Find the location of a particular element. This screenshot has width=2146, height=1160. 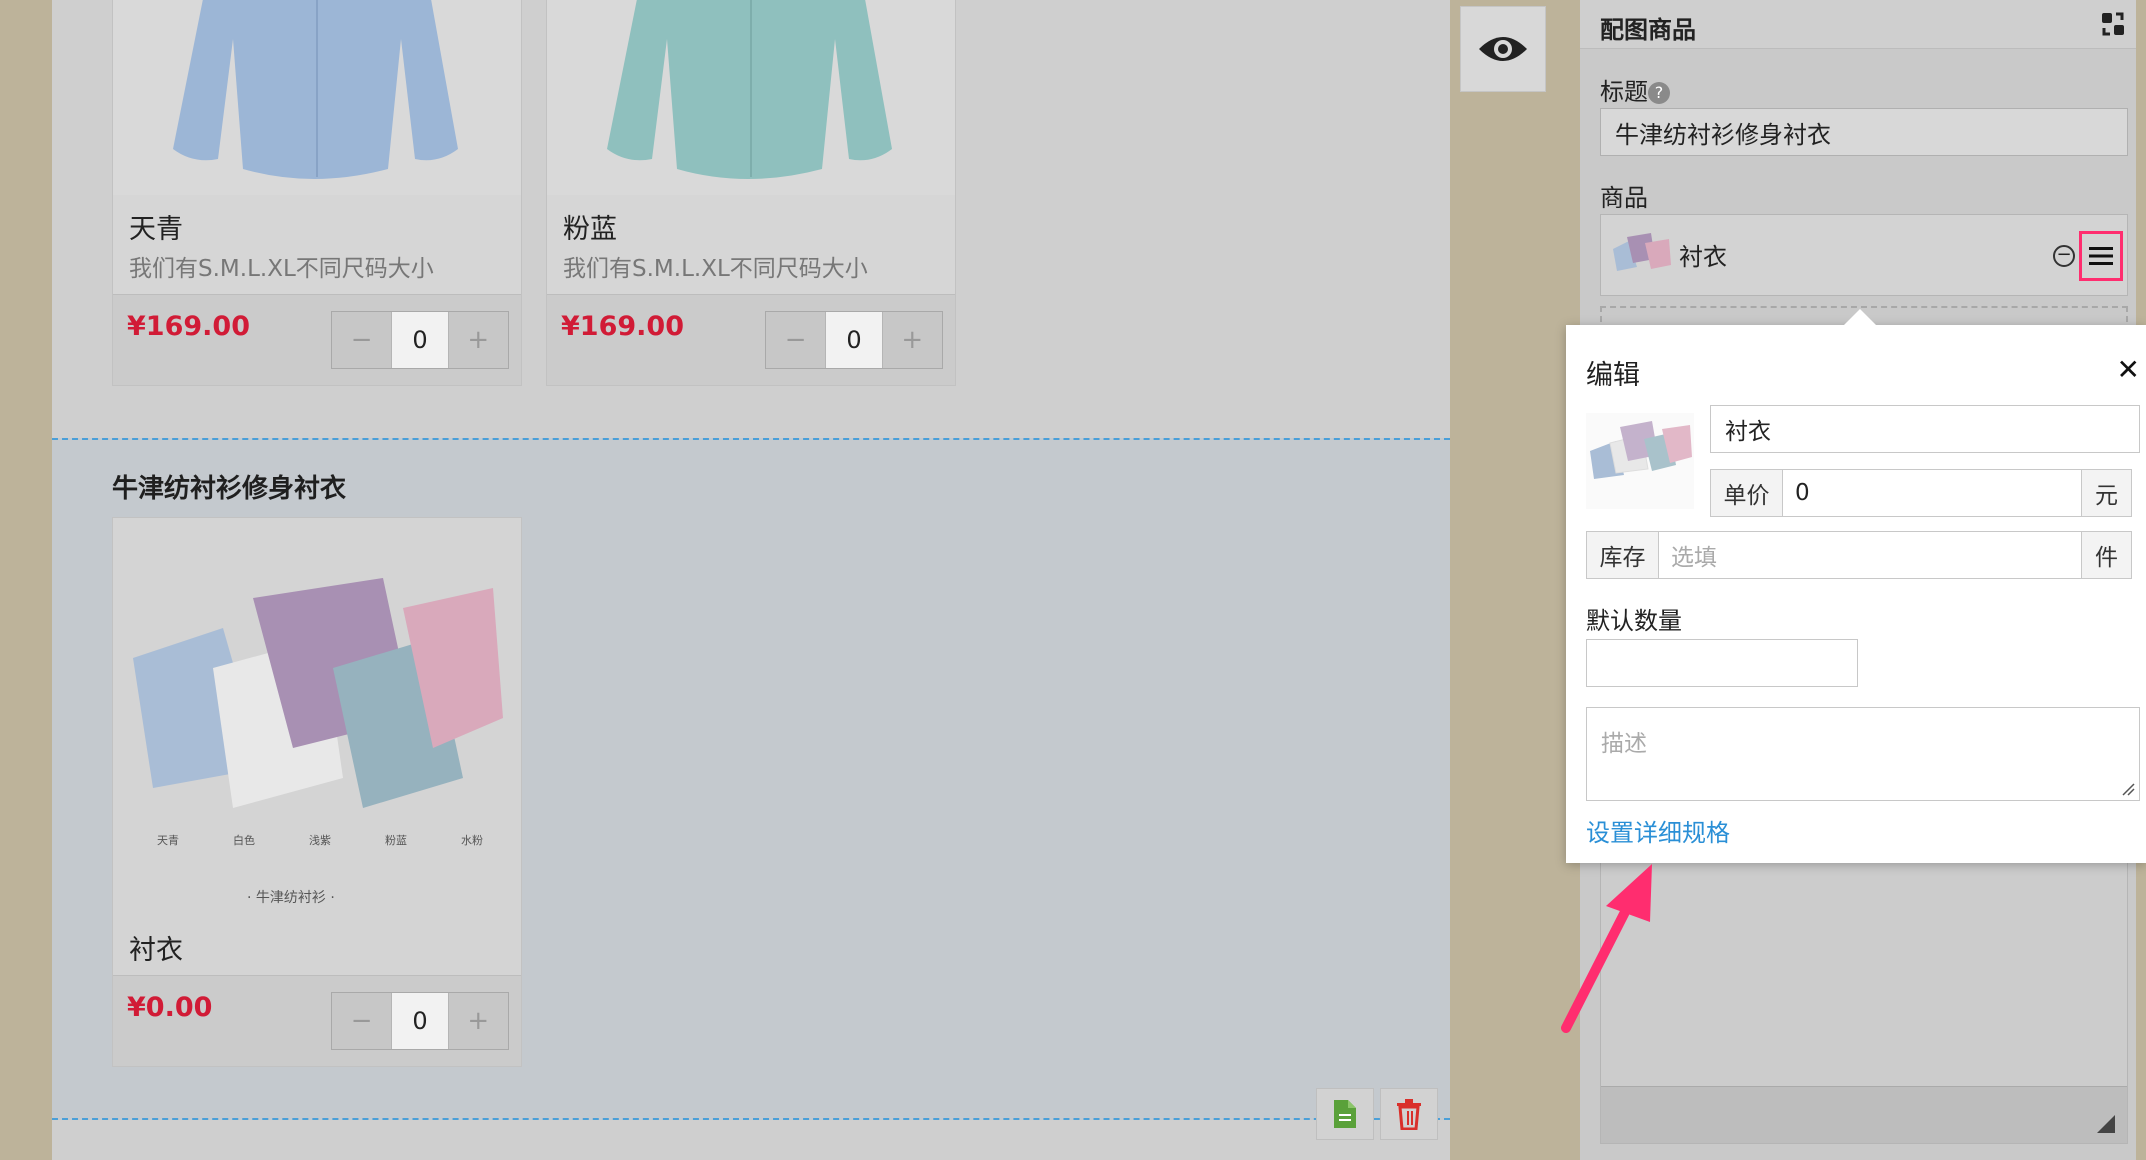

goods-list-item: 衬衣 − is located at coordinates (1864, 255).